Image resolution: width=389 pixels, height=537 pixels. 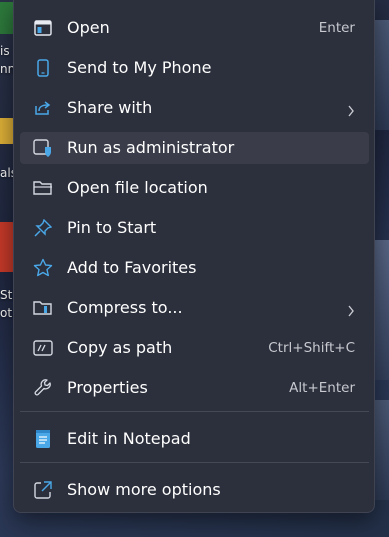 I want to click on pin-icon, so click(x=43, y=228).